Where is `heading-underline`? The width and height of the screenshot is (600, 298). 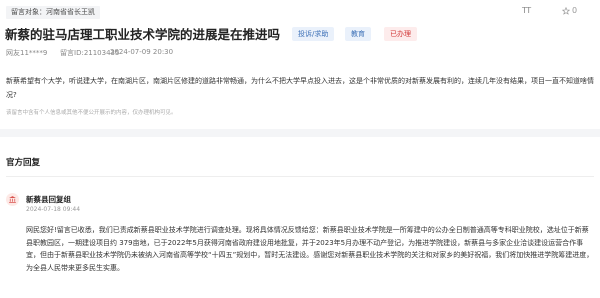
heading-underline is located at coordinates (300, 176).